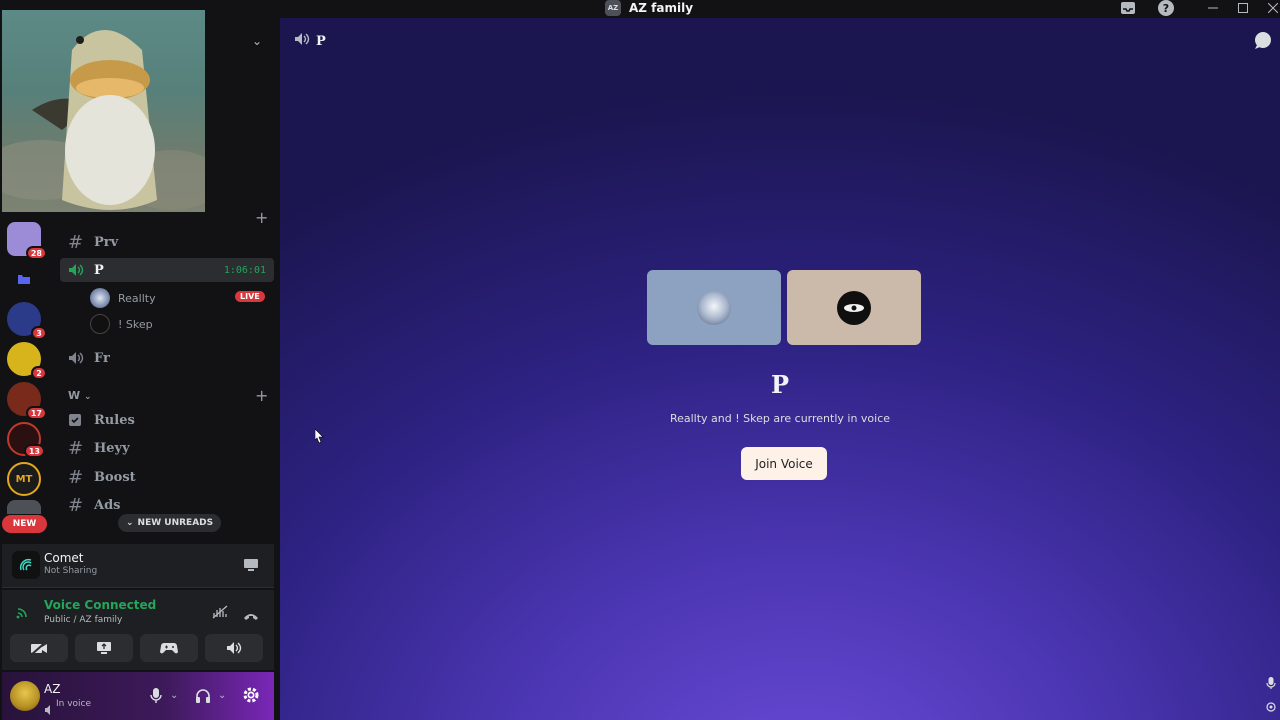 This screenshot has width=1280, height=720. I want to click on voice-user: Reallty, so click(123, 298).